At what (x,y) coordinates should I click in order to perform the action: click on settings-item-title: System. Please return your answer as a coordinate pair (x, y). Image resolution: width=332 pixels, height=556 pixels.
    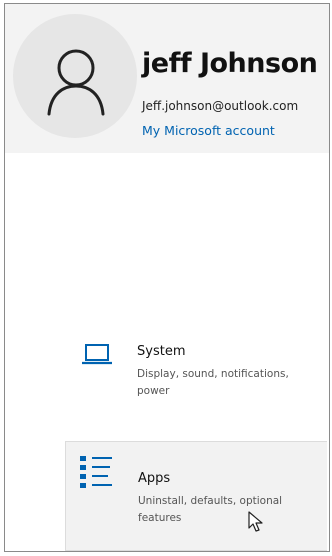
    Looking at the image, I should click on (161, 351).